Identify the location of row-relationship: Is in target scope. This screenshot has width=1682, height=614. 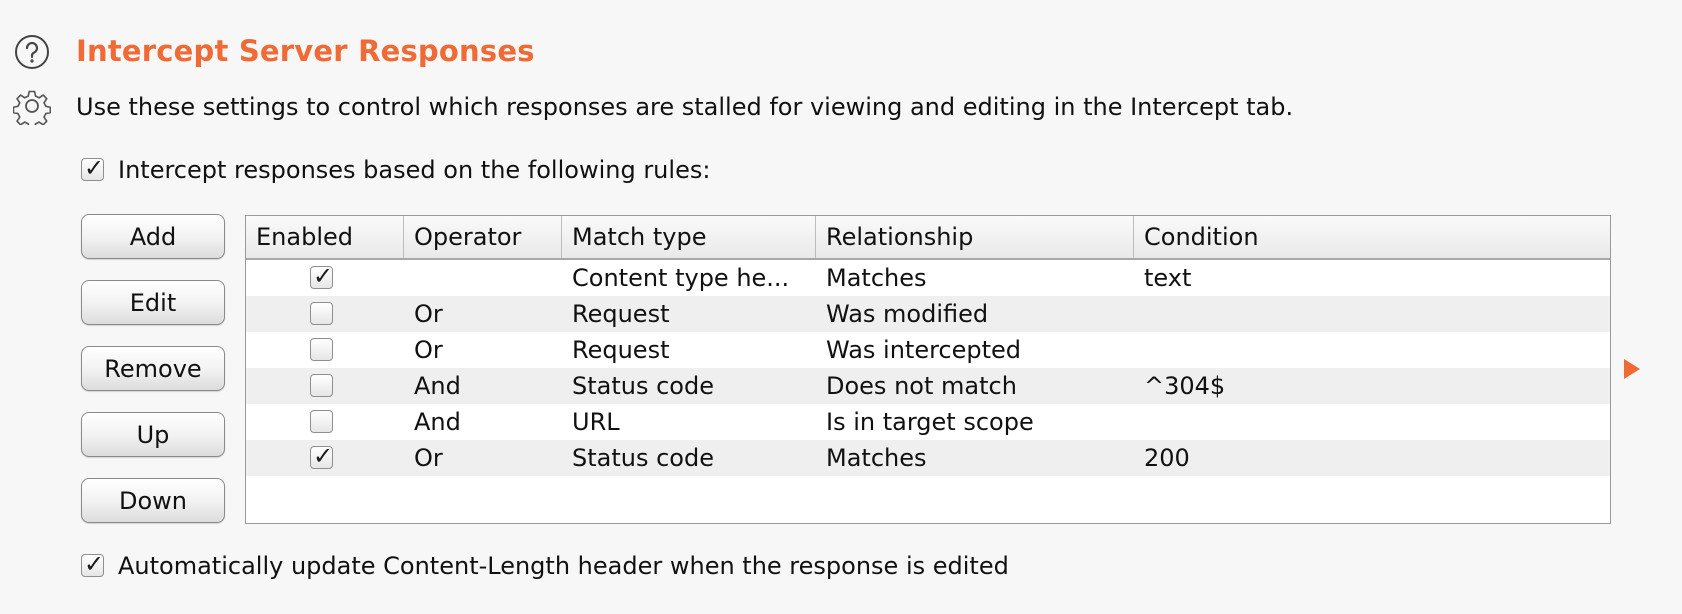
(930, 422).